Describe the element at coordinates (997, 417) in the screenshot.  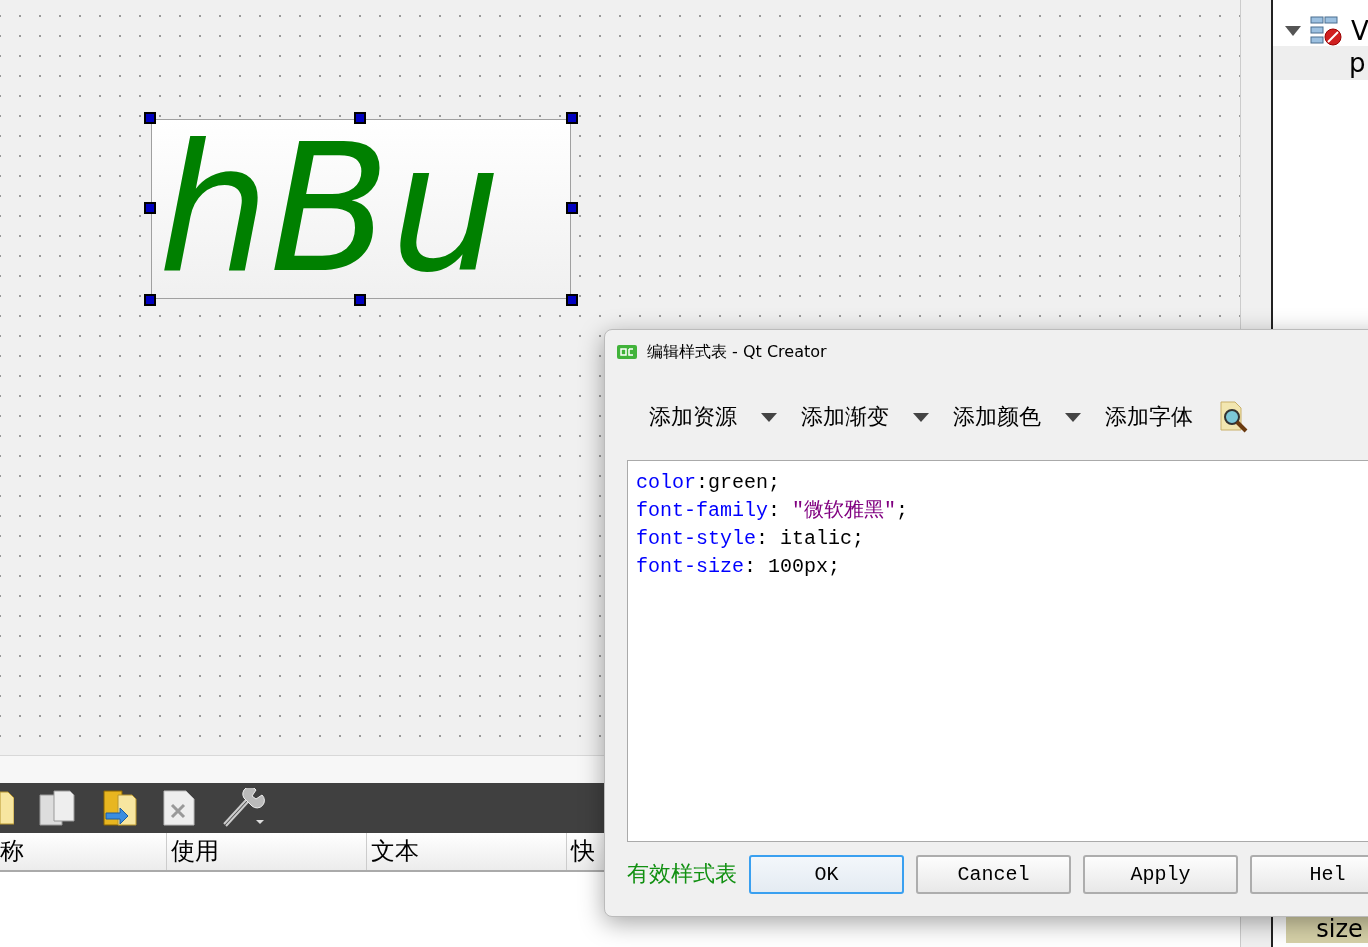
I see `toolbar-button: 添加颜色` at that location.